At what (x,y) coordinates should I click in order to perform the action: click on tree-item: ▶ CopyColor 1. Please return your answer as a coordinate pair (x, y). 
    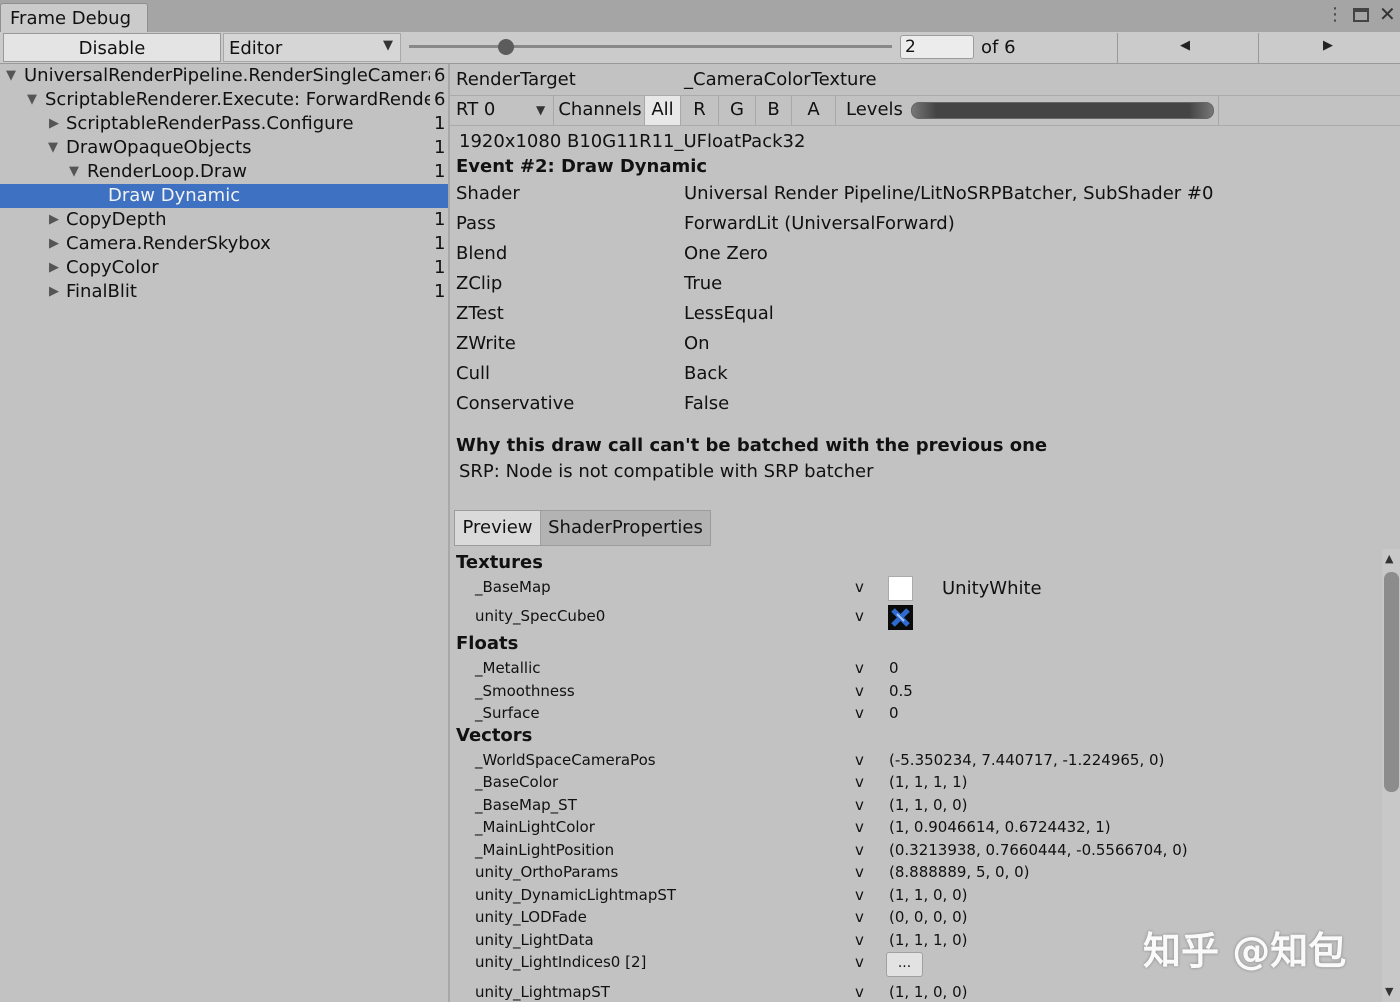
    Looking at the image, I should click on (224, 268).